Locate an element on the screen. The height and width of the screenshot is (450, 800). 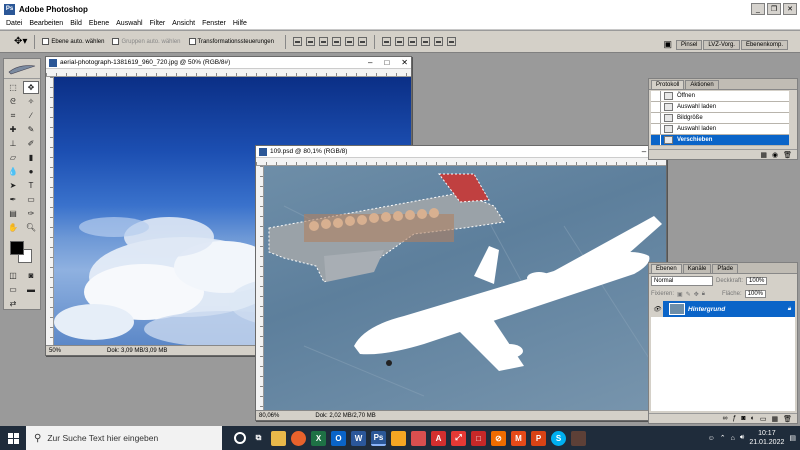
menu-hilfe: Hilfe is located at coordinates (240, 23).